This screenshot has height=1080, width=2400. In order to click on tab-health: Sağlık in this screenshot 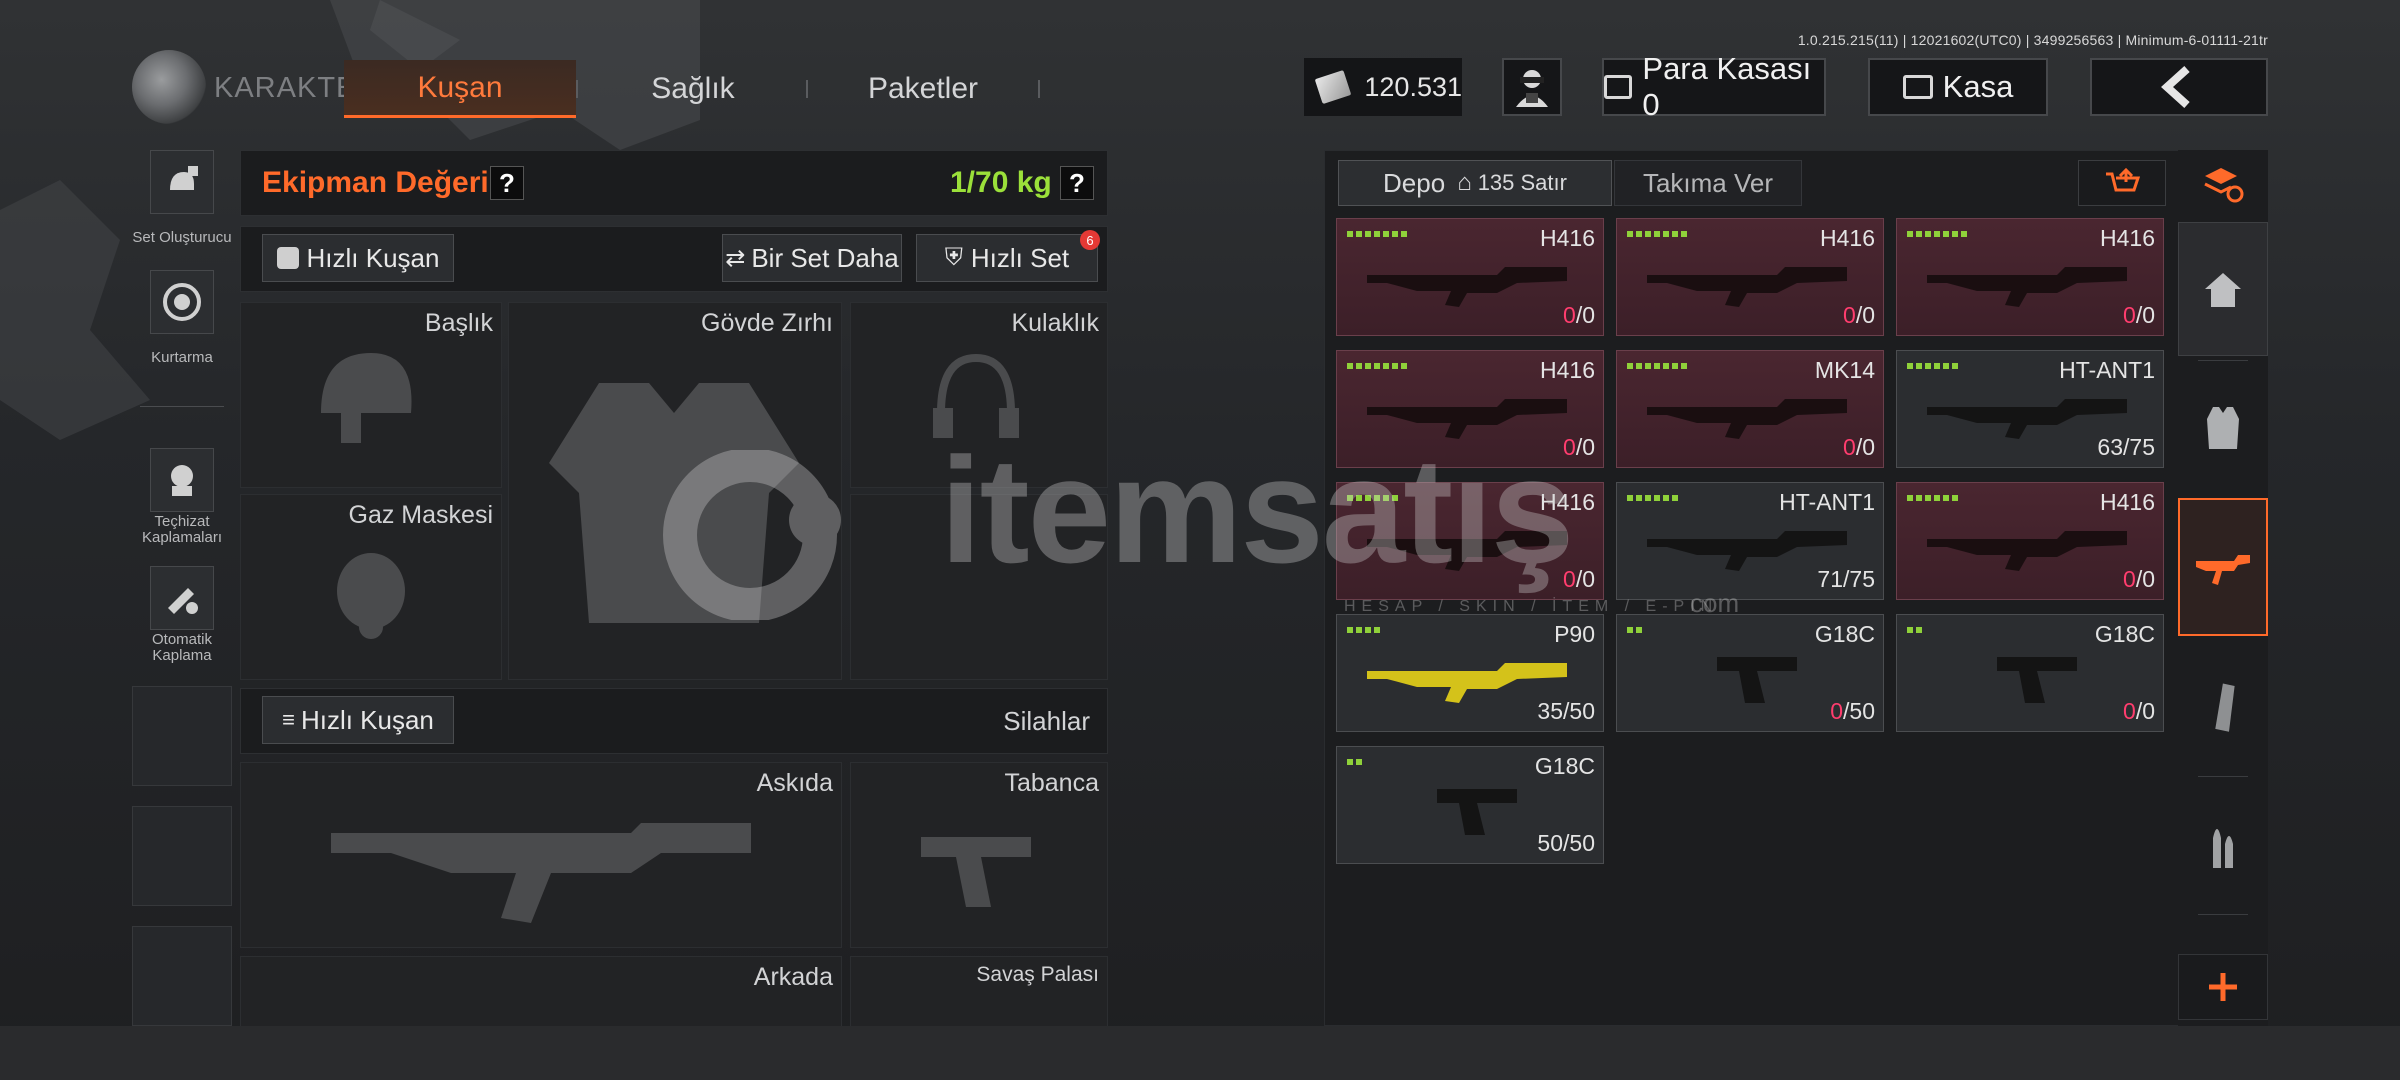, I will do `click(693, 89)`.